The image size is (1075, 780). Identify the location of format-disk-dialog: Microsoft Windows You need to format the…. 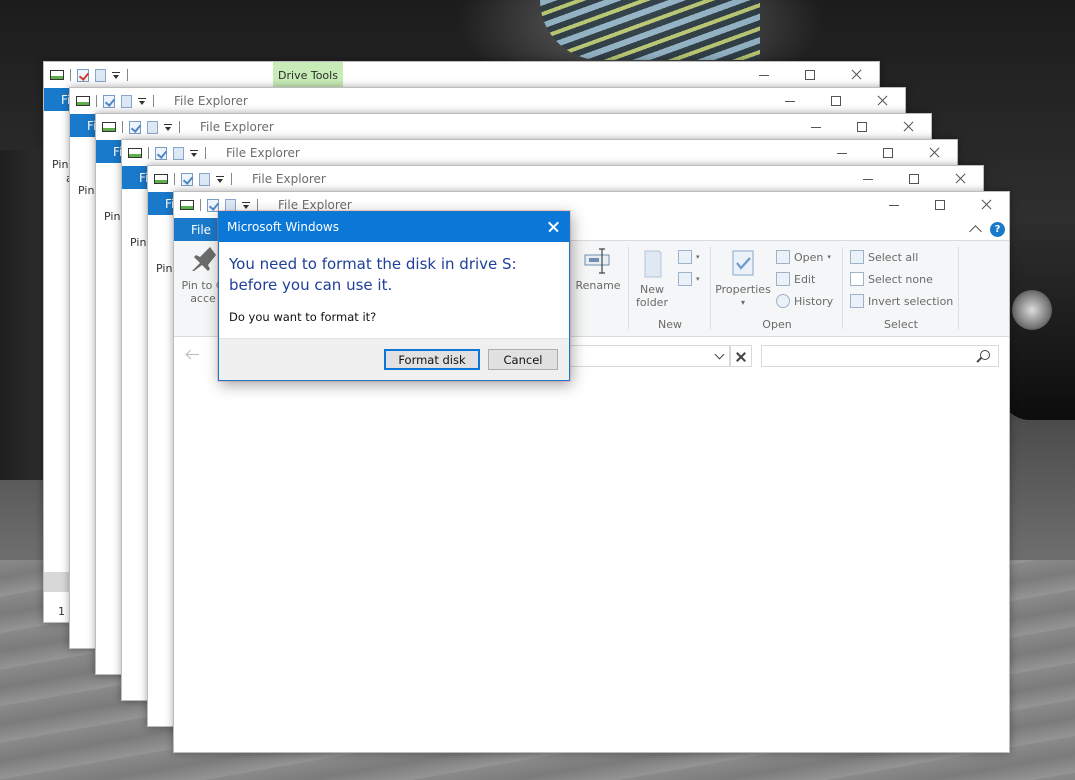
(394, 296).